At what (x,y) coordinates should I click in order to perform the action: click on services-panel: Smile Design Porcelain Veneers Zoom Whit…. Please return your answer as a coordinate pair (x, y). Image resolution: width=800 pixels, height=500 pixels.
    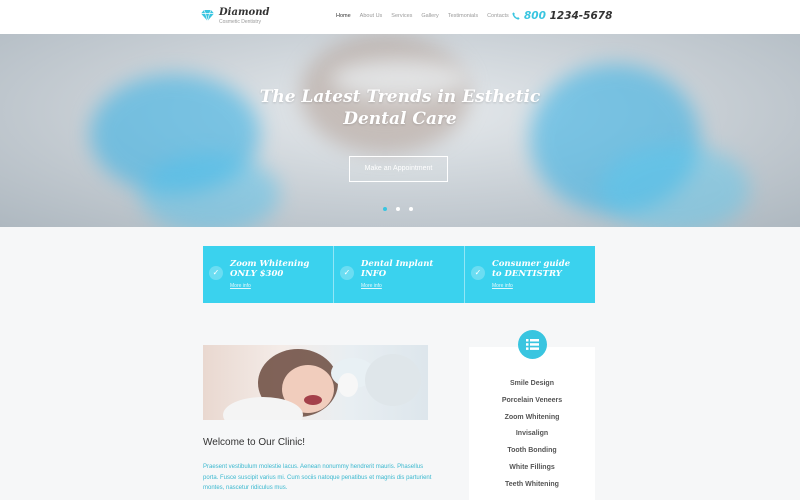
    Looking at the image, I should click on (532, 423).